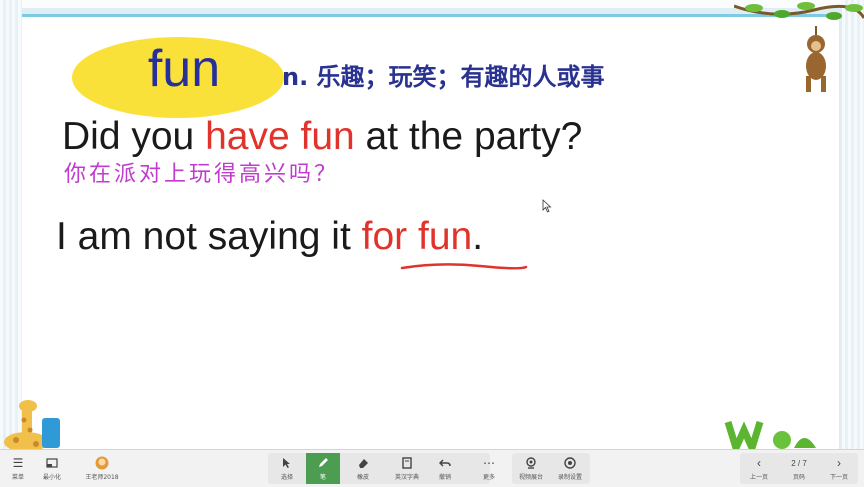  Describe the element at coordinates (443, 77) in the screenshot. I see `vocab-definition: n. 乐趣；玩笑；有趣的人或事` at that location.